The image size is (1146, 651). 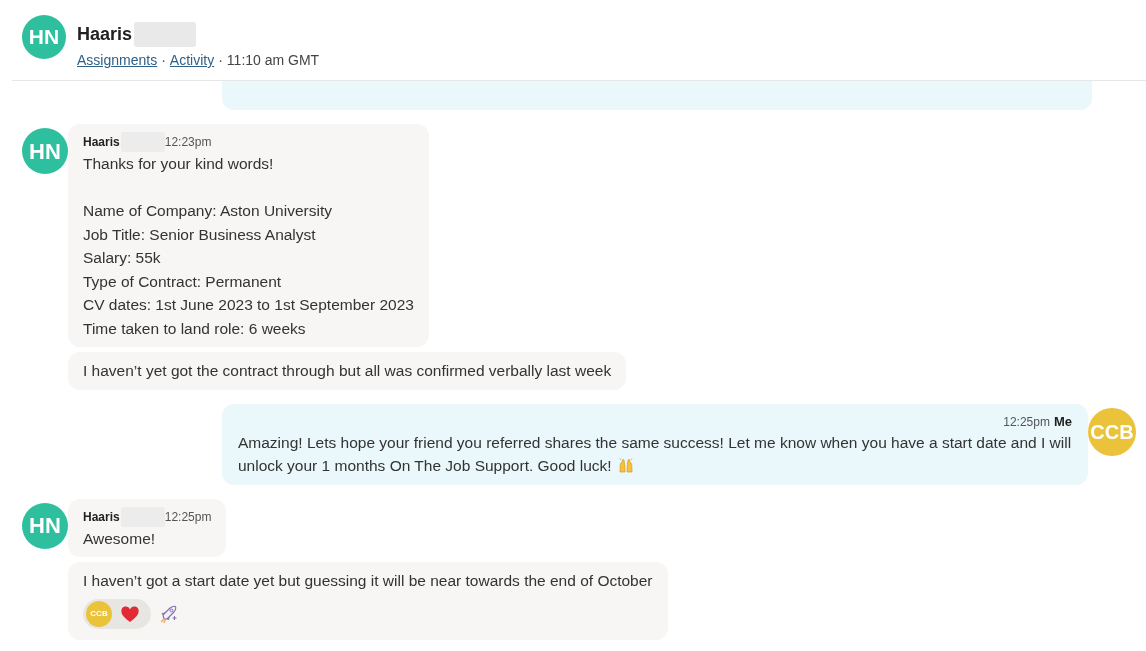 I want to click on rocket-icon, so click(x=169, y=613).